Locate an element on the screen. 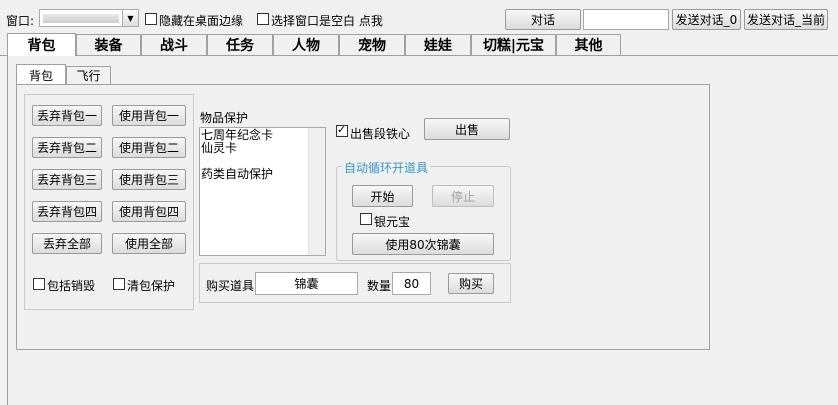 This screenshot has width=838, height=405. send-dialog-0-button: 发送对话_0 is located at coordinates (706, 19).